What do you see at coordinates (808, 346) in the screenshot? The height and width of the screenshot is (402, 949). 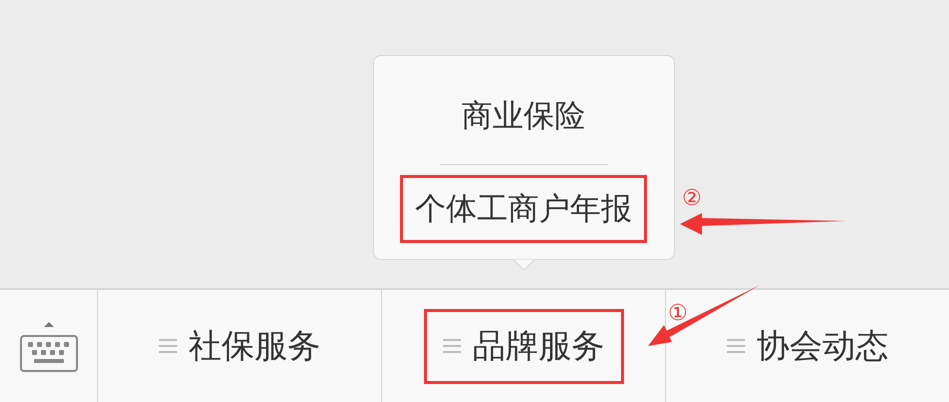 I see `menu-item: 协会动态` at bounding box center [808, 346].